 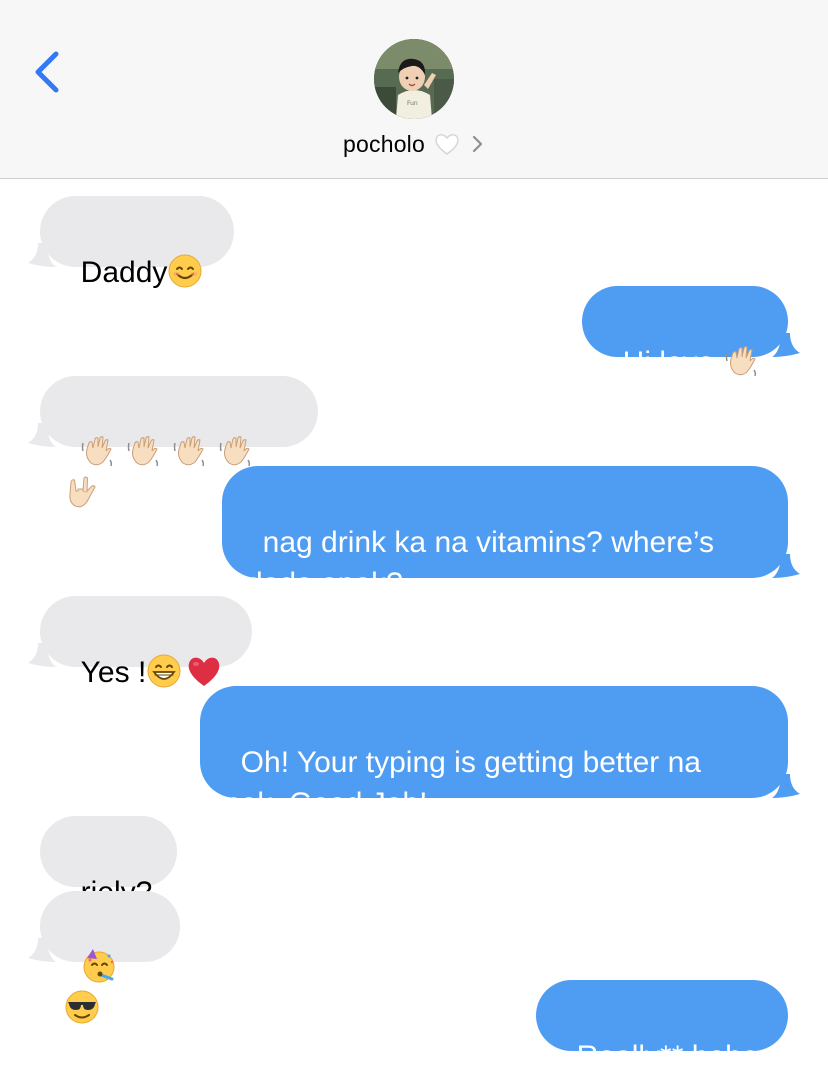 I want to click on message-bubble-received: Yes !, so click(x=140, y=642).